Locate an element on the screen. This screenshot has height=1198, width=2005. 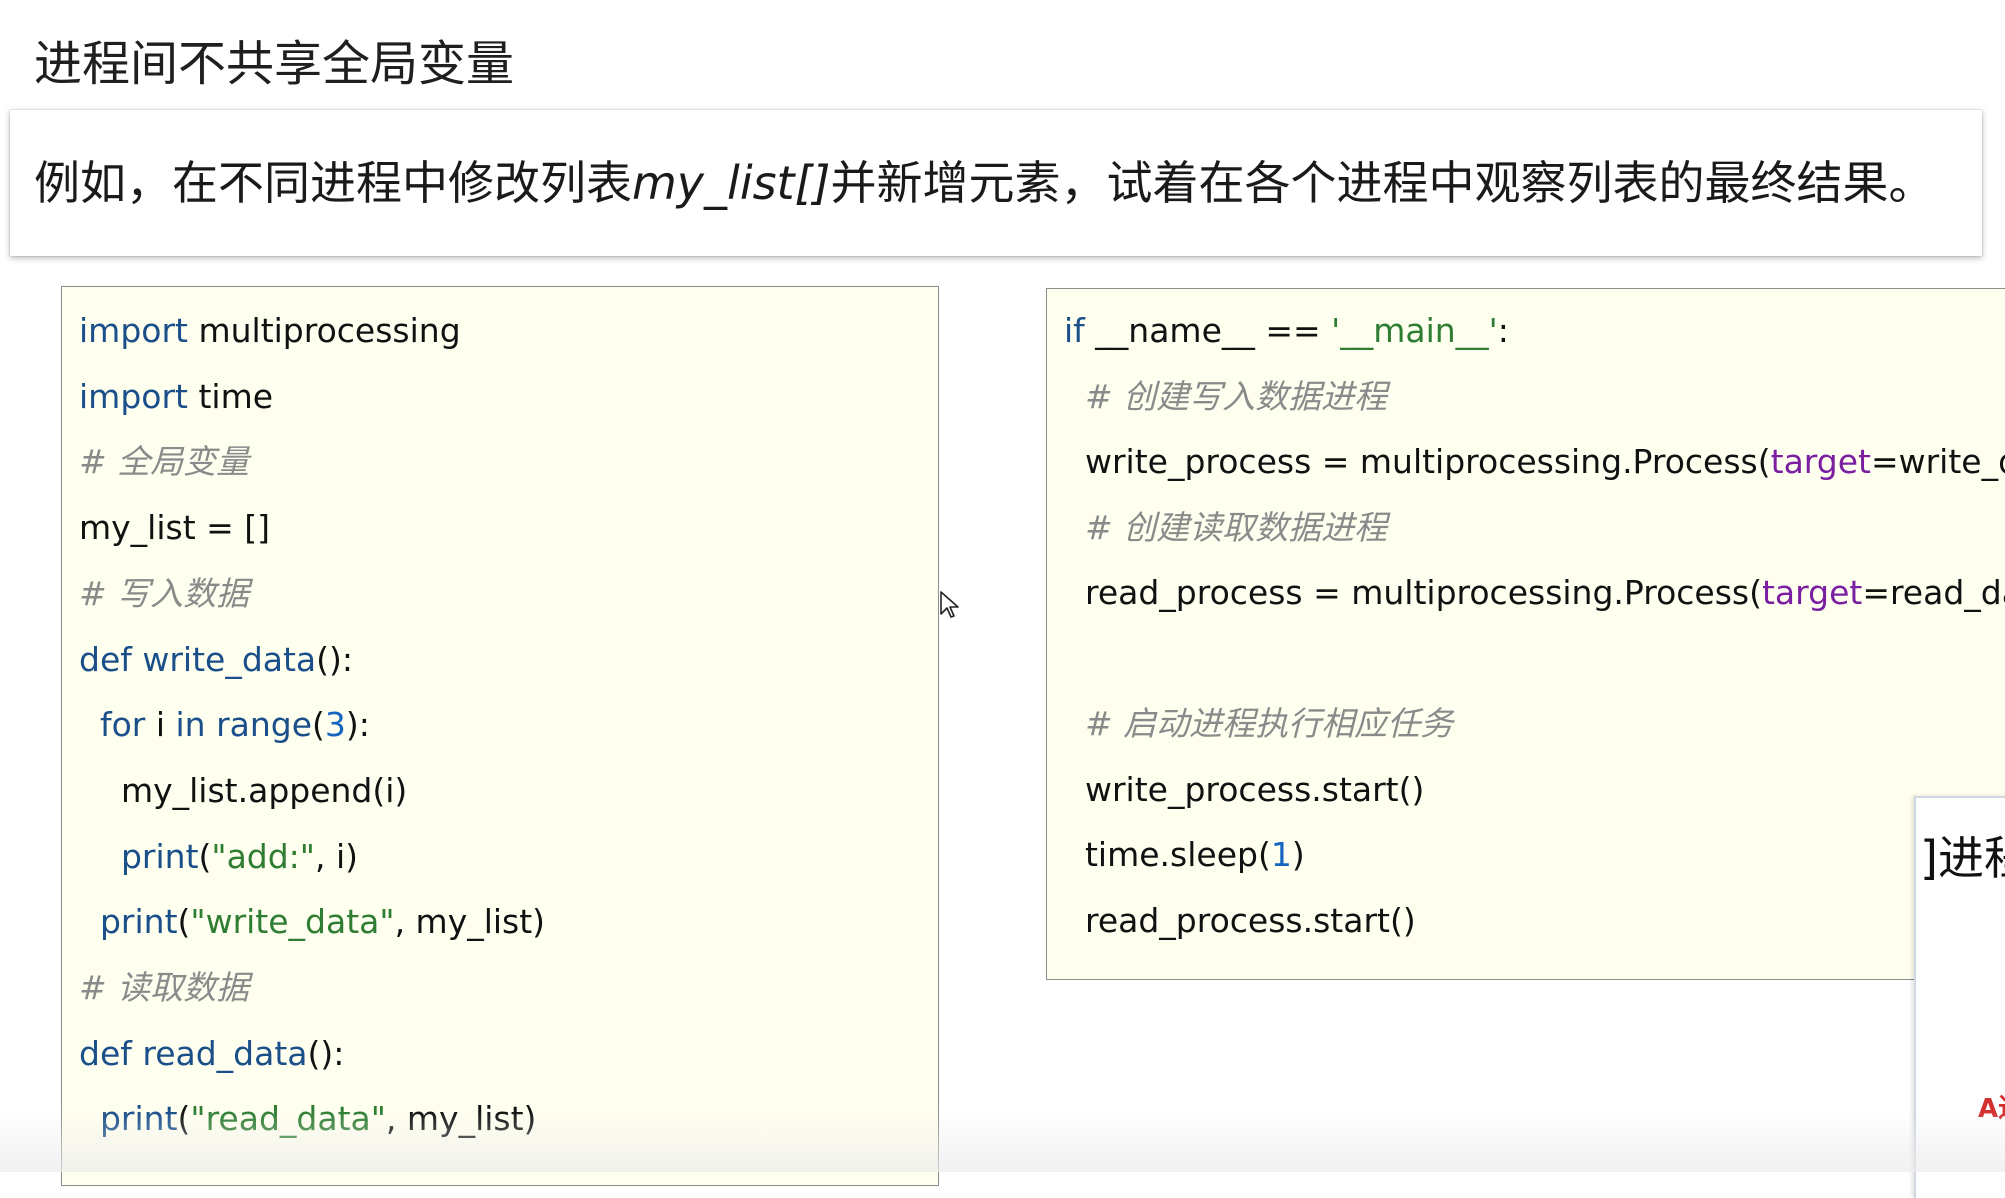
code-comment: # 创建读取数据进程 is located at coordinates (1236, 527).